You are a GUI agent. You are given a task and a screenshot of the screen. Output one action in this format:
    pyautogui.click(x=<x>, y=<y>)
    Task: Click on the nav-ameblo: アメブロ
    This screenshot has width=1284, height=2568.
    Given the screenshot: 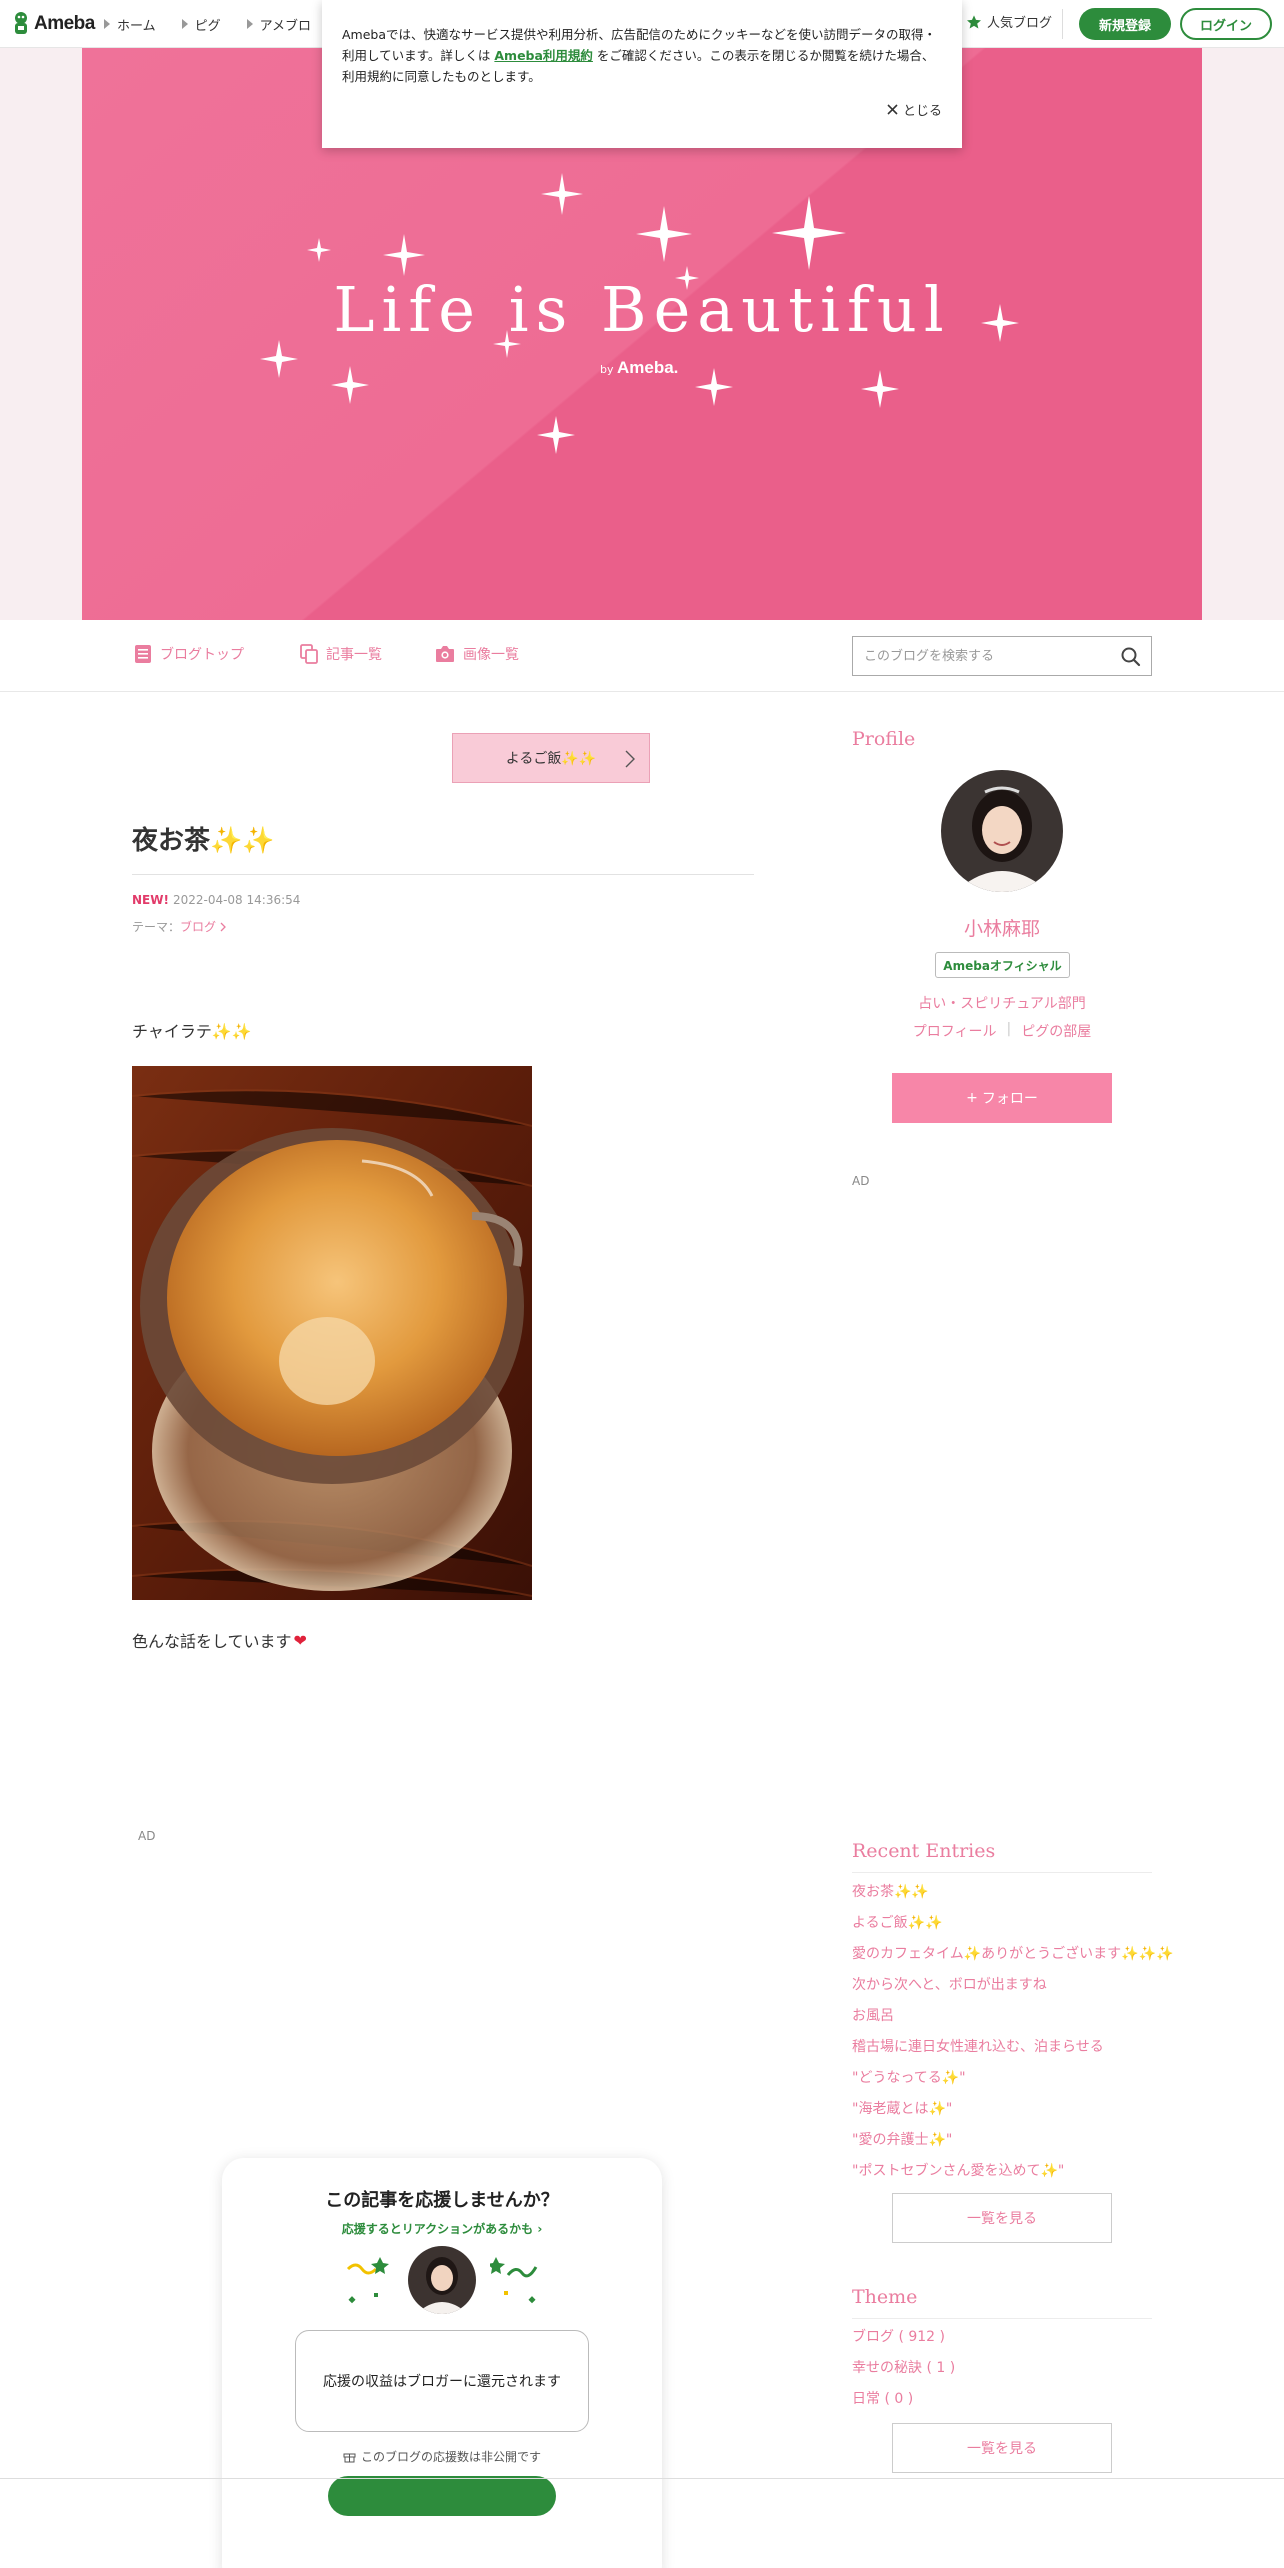 What is the action you would take?
    pyautogui.click(x=278, y=24)
    